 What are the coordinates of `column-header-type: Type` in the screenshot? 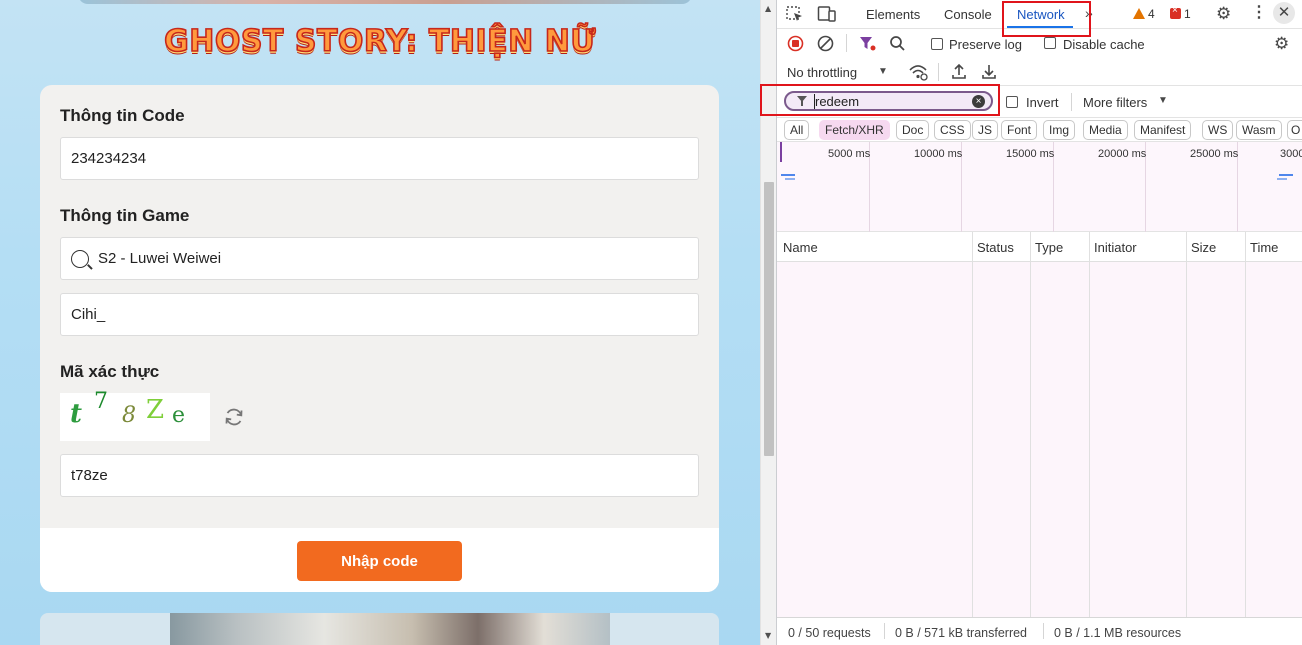 It's located at (1049, 247).